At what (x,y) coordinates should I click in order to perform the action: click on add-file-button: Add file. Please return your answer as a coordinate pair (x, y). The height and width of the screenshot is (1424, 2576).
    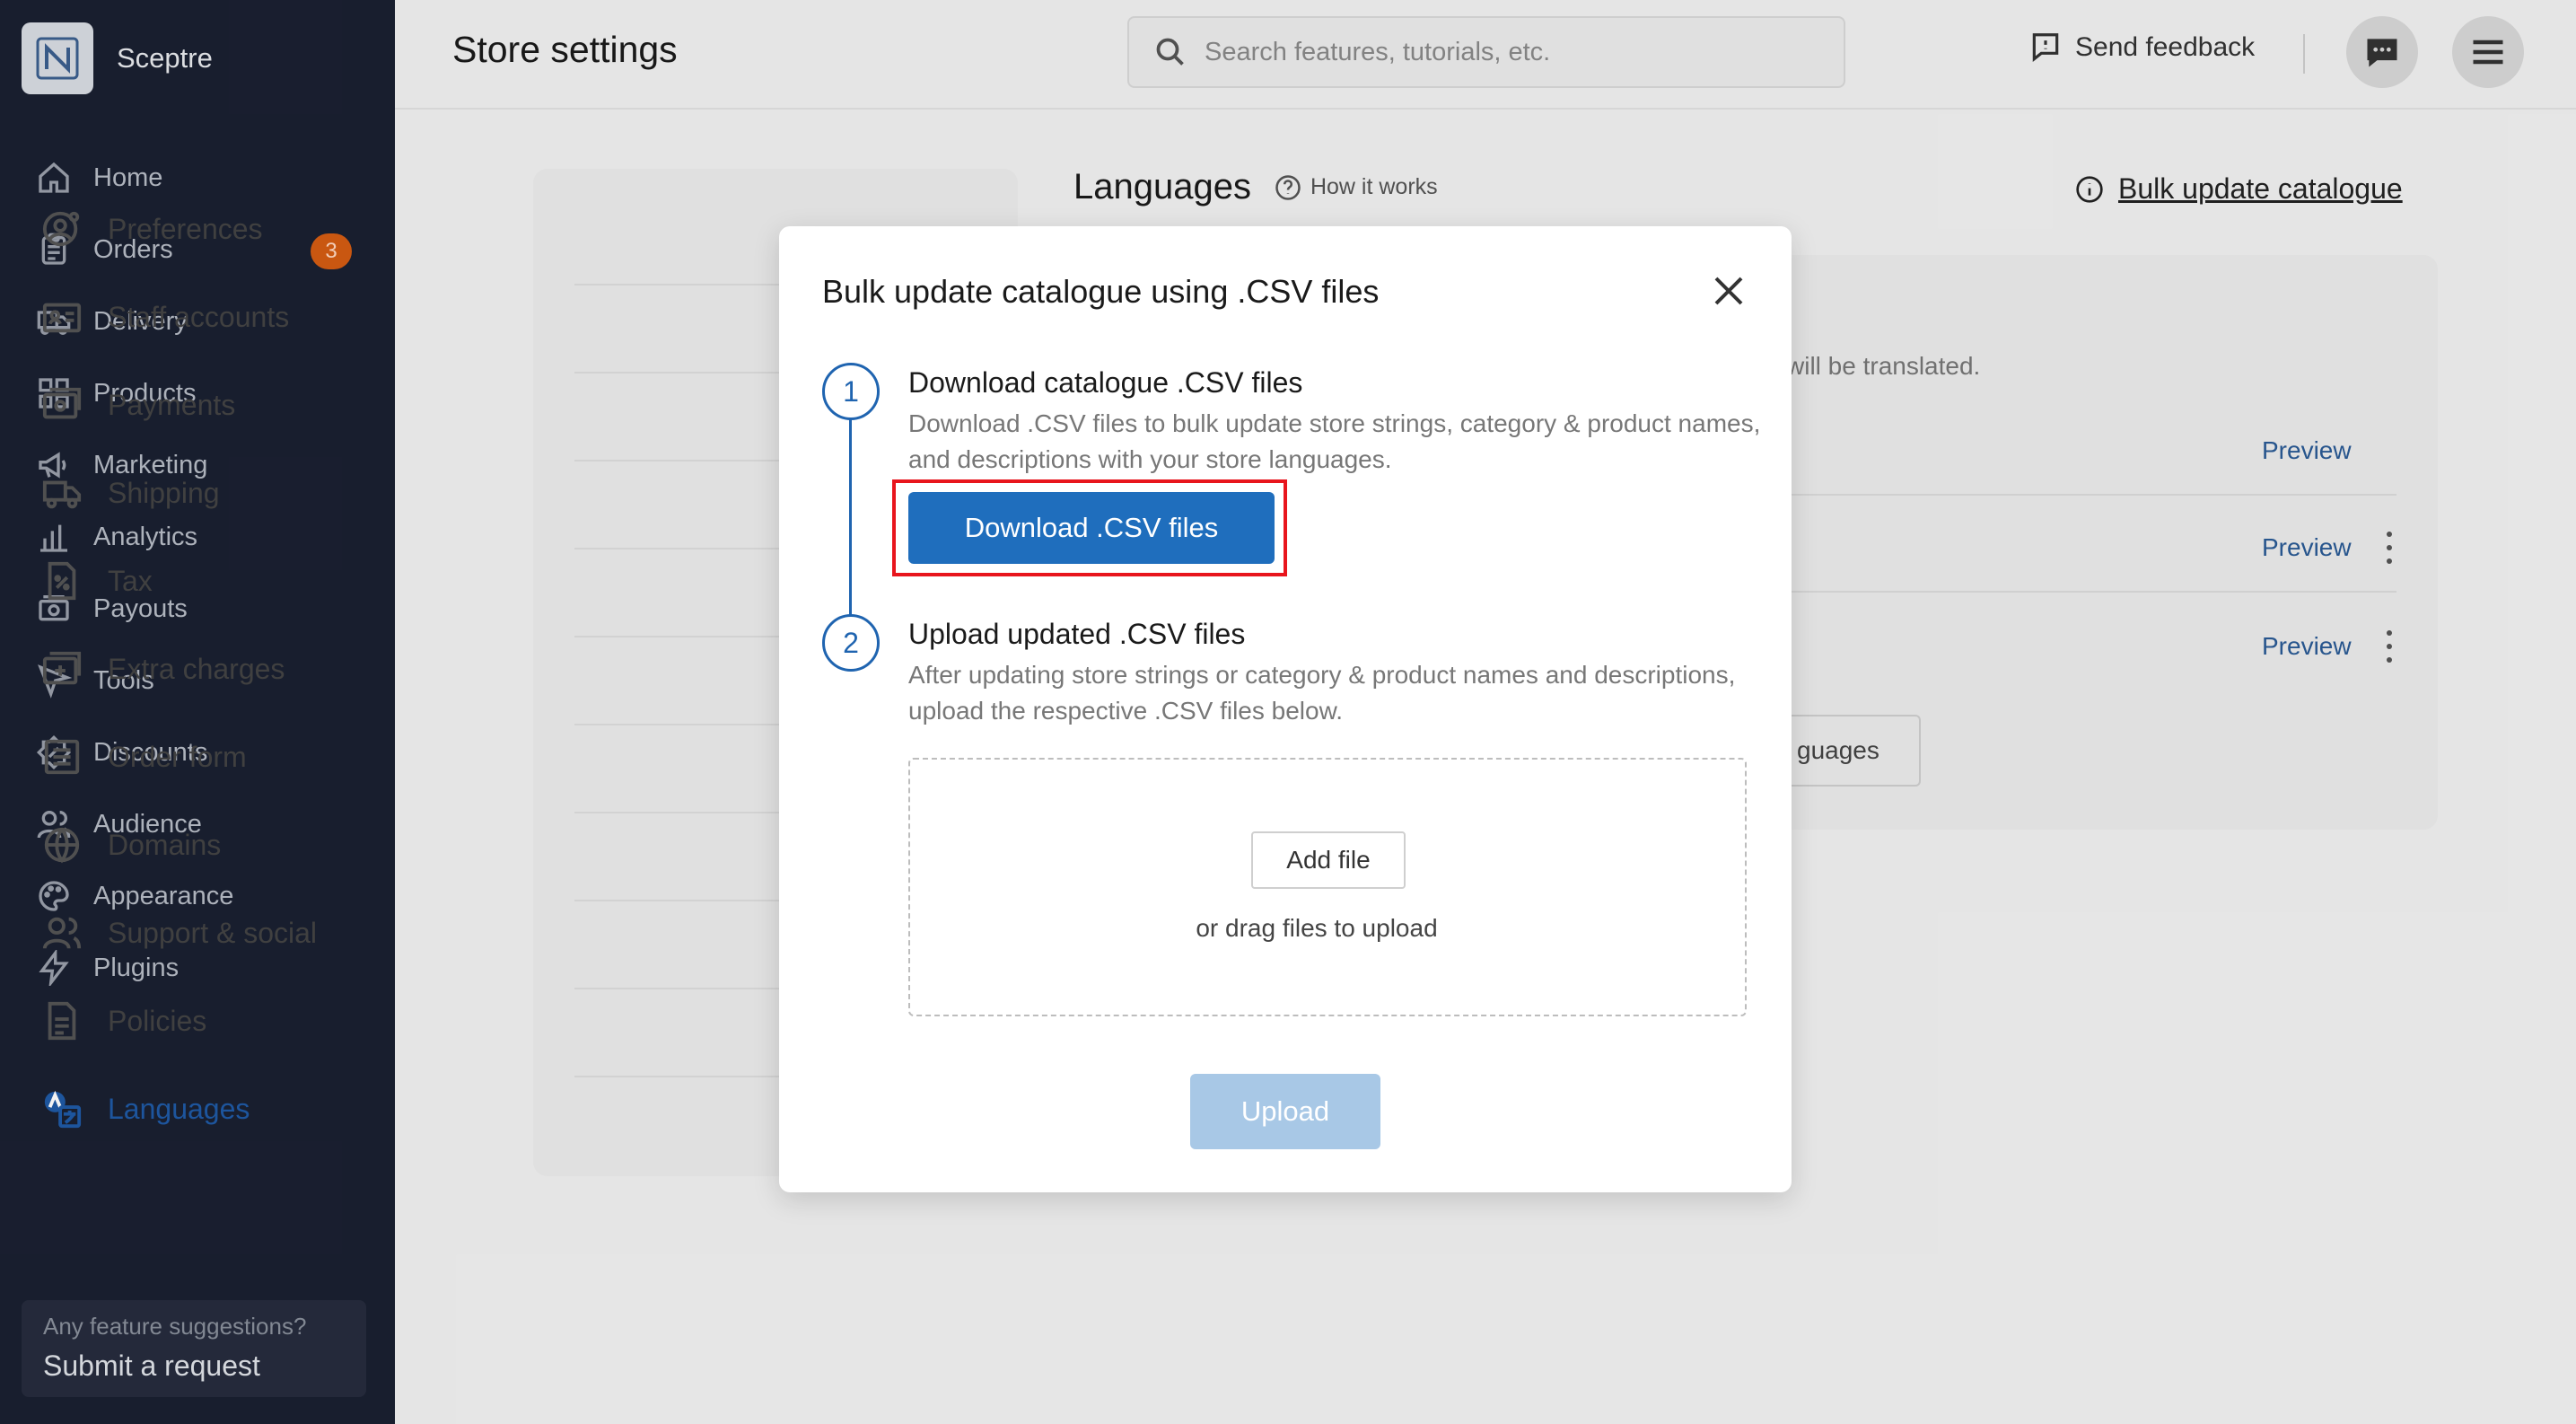
    Looking at the image, I should click on (1328, 860).